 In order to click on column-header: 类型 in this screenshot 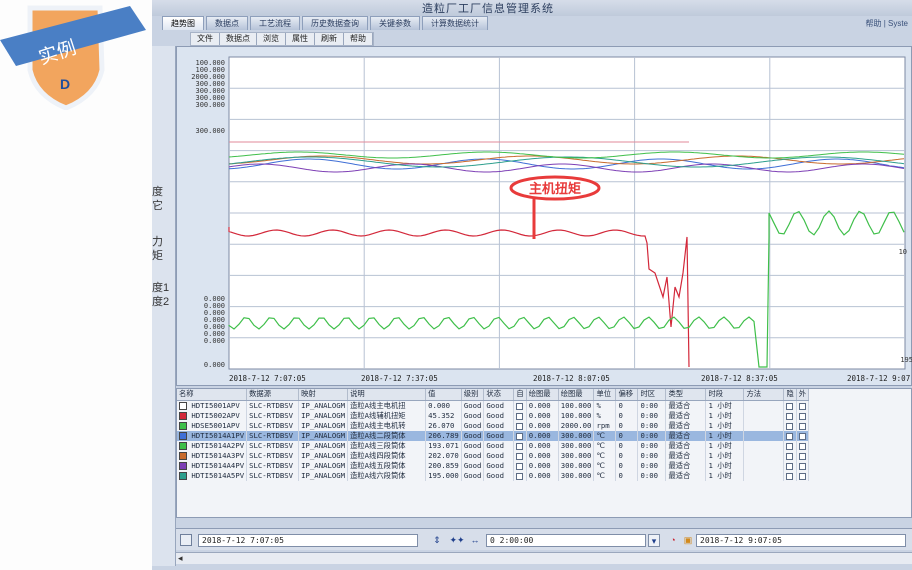, I will do `click(686, 395)`.